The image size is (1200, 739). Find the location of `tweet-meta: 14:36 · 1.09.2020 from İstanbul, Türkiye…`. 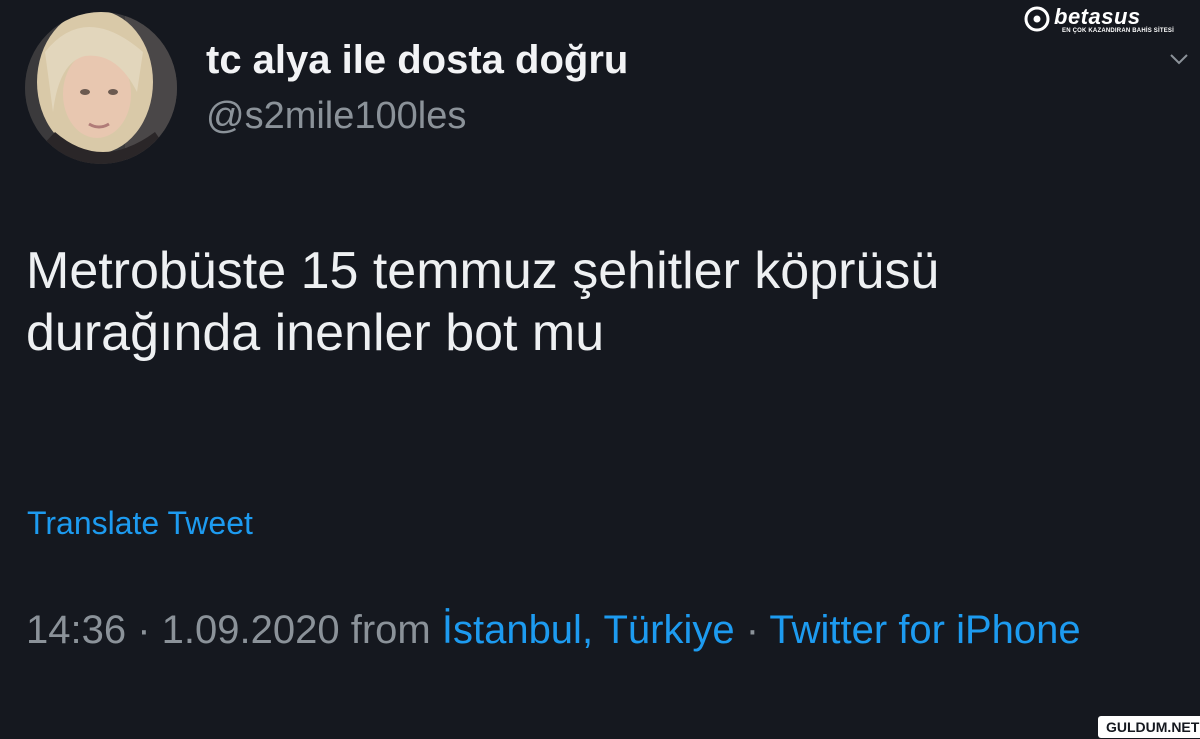

tweet-meta: 14:36 · 1.09.2020 from İstanbul, Türkiye… is located at coordinates (596, 630).